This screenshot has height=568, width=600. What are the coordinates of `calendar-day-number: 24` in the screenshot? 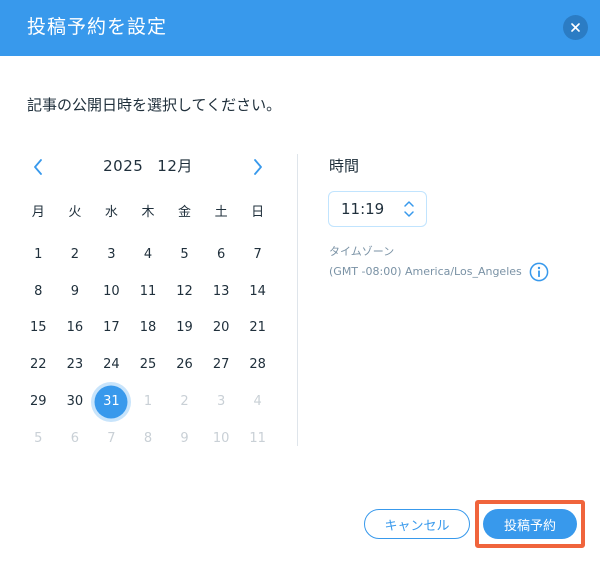 It's located at (111, 365).